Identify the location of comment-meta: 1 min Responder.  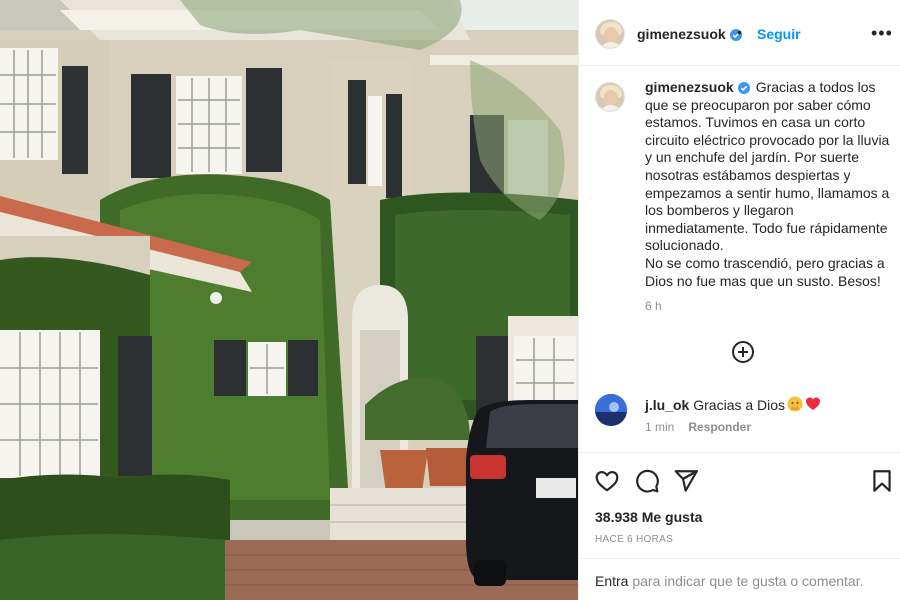
(698, 427).